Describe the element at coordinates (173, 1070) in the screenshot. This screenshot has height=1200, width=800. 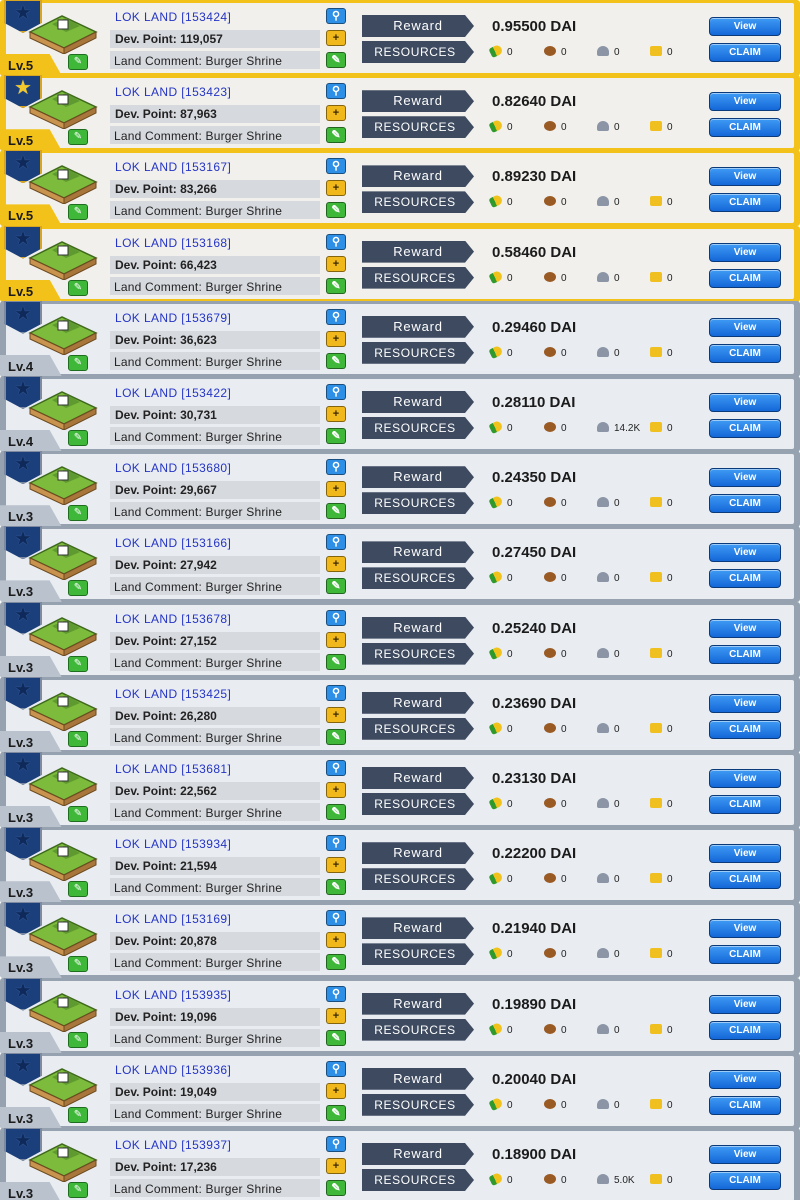
I see `land-name: LOK LAND [153936]` at that location.